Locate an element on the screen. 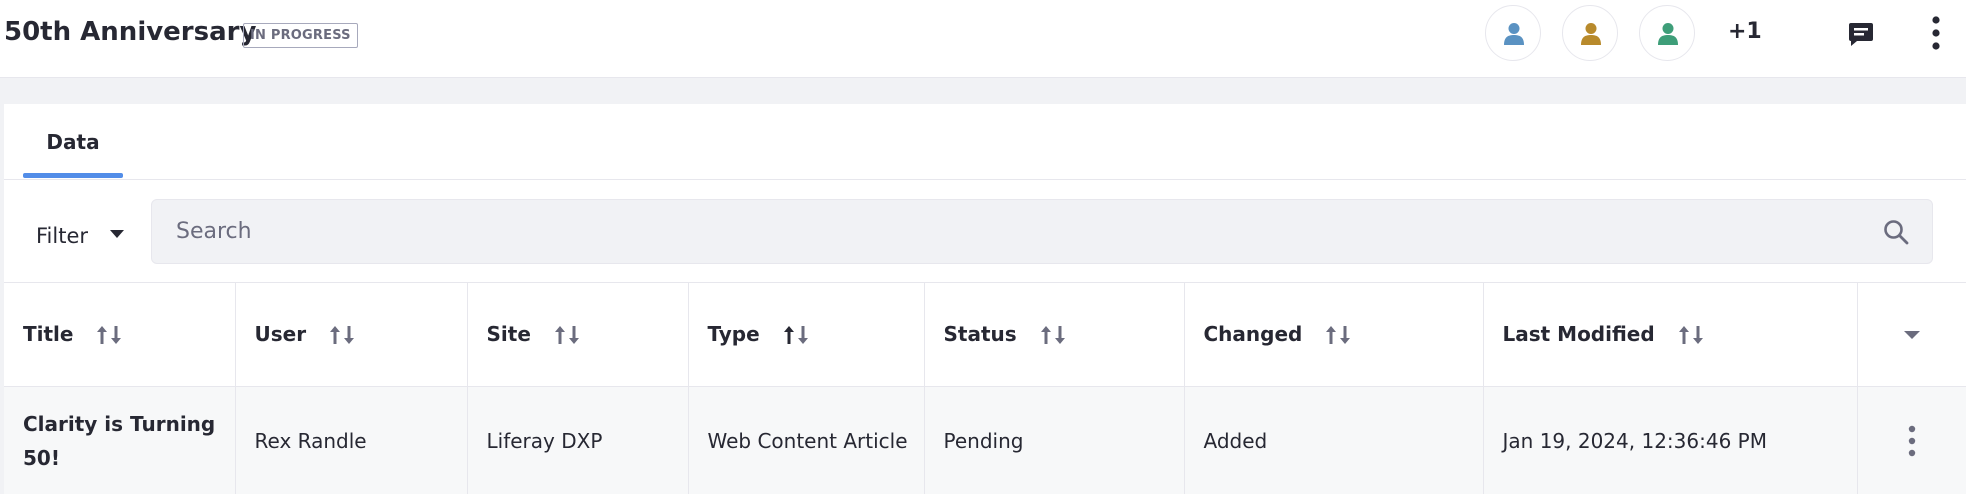  comment-icon is located at coordinates (1861, 34).